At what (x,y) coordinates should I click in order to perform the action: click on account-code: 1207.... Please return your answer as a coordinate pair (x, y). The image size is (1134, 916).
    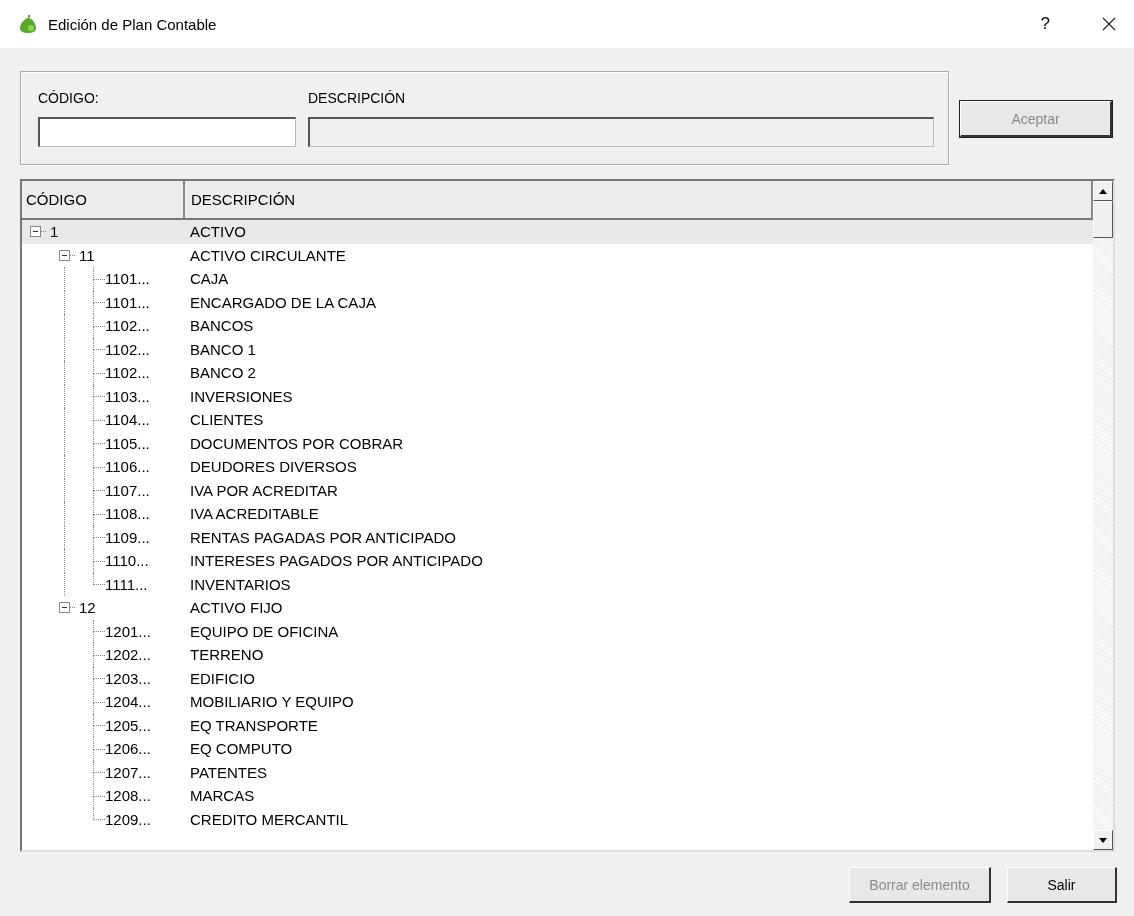
    Looking at the image, I should click on (128, 772).